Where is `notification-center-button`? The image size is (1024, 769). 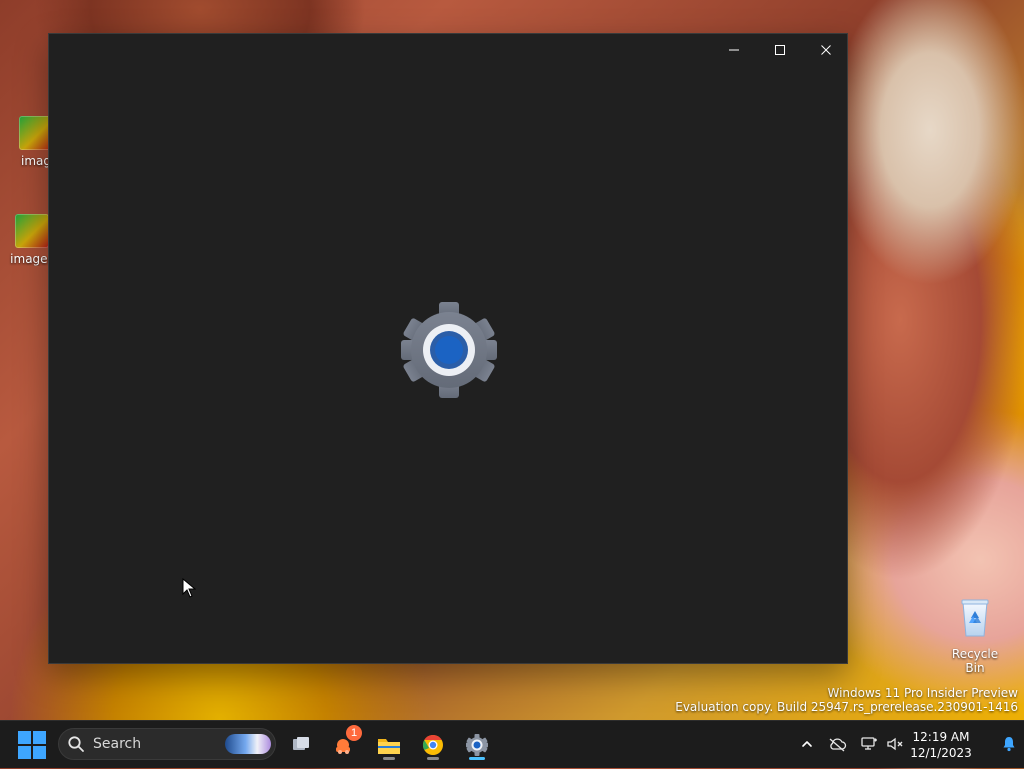 notification-center-button is located at coordinates (1009, 744).